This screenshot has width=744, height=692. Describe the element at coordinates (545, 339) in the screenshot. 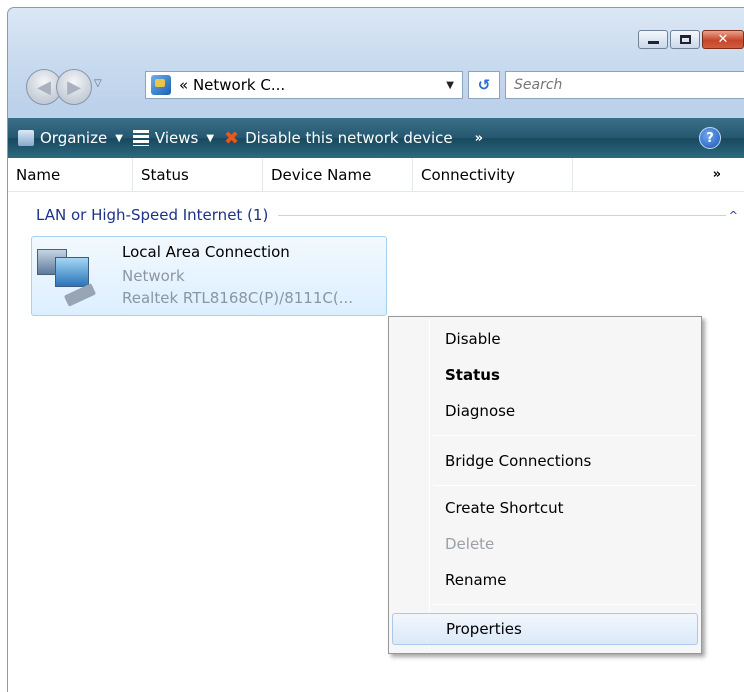

I see `menu-item-disable: Disable` at that location.